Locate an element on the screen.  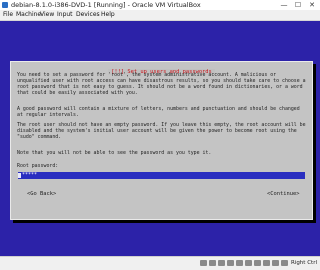
continue-button: <Continue> is located at coordinates (283, 194).